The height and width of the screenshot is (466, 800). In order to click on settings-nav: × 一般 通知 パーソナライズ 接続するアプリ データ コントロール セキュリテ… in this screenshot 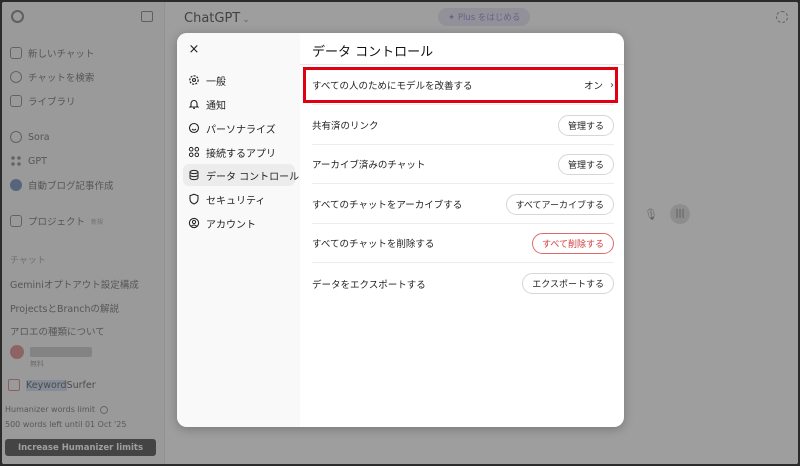, I will do `click(238, 230)`.